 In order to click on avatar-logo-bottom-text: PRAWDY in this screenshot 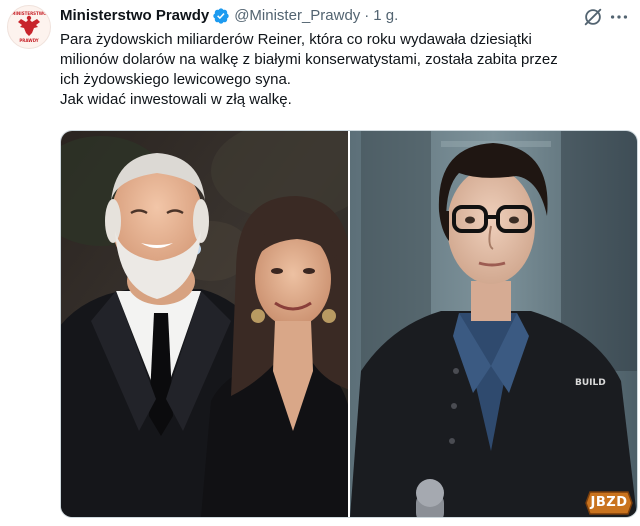, I will do `click(28, 40)`.